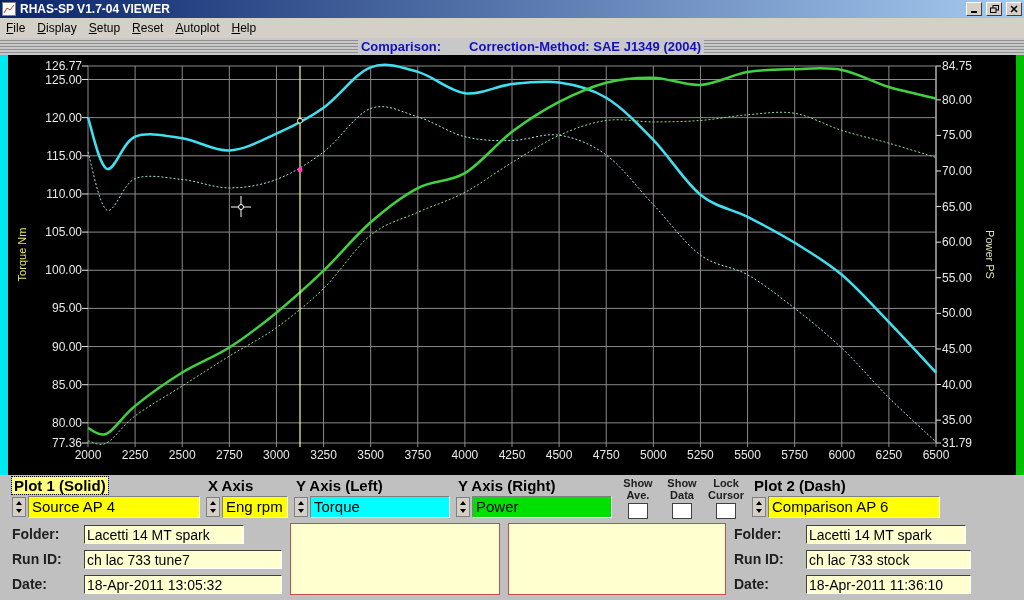  What do you see at coordinates (990, 254) in the screenshot?
I see `axis-title: Power PS` at bounding box center [990, 254].